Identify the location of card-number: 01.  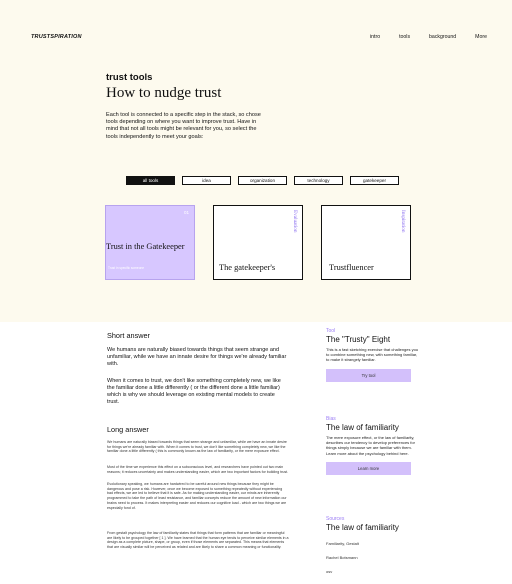
(186, 212).